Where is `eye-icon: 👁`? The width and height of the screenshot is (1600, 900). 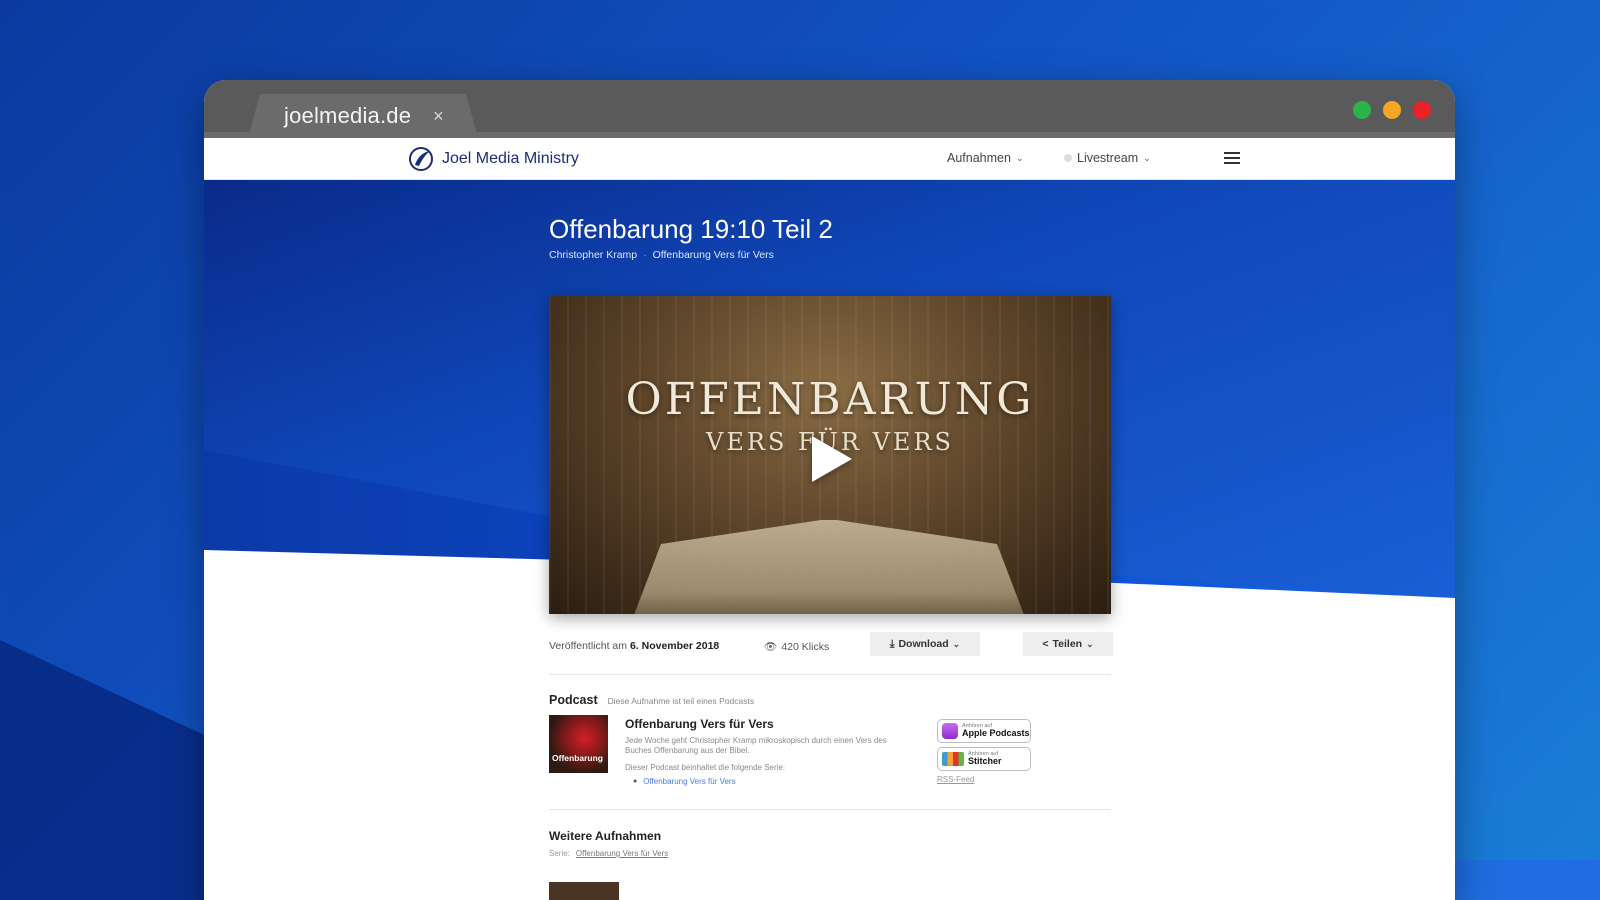 eye-icon: 👁 is located at coordinates (771, 647).